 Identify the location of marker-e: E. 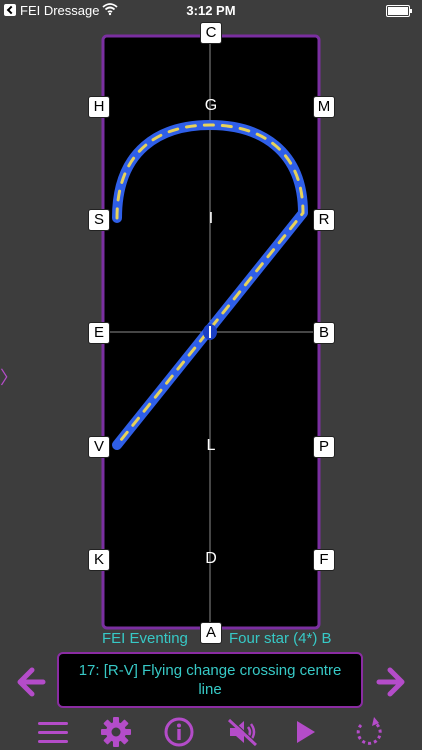
(99, 333).